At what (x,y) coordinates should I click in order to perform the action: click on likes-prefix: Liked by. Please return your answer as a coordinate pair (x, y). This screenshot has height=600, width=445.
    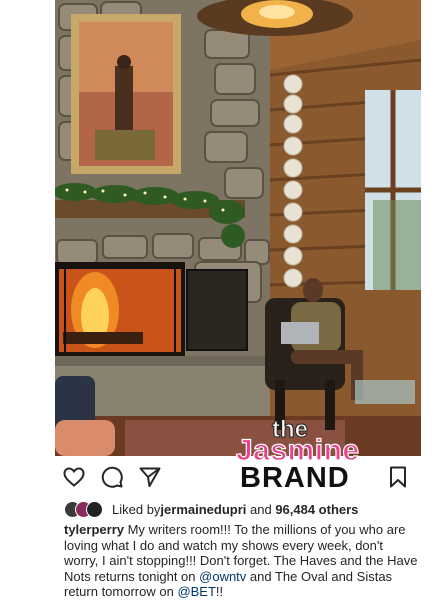
    Looking at the image, I should click on (136, 509).